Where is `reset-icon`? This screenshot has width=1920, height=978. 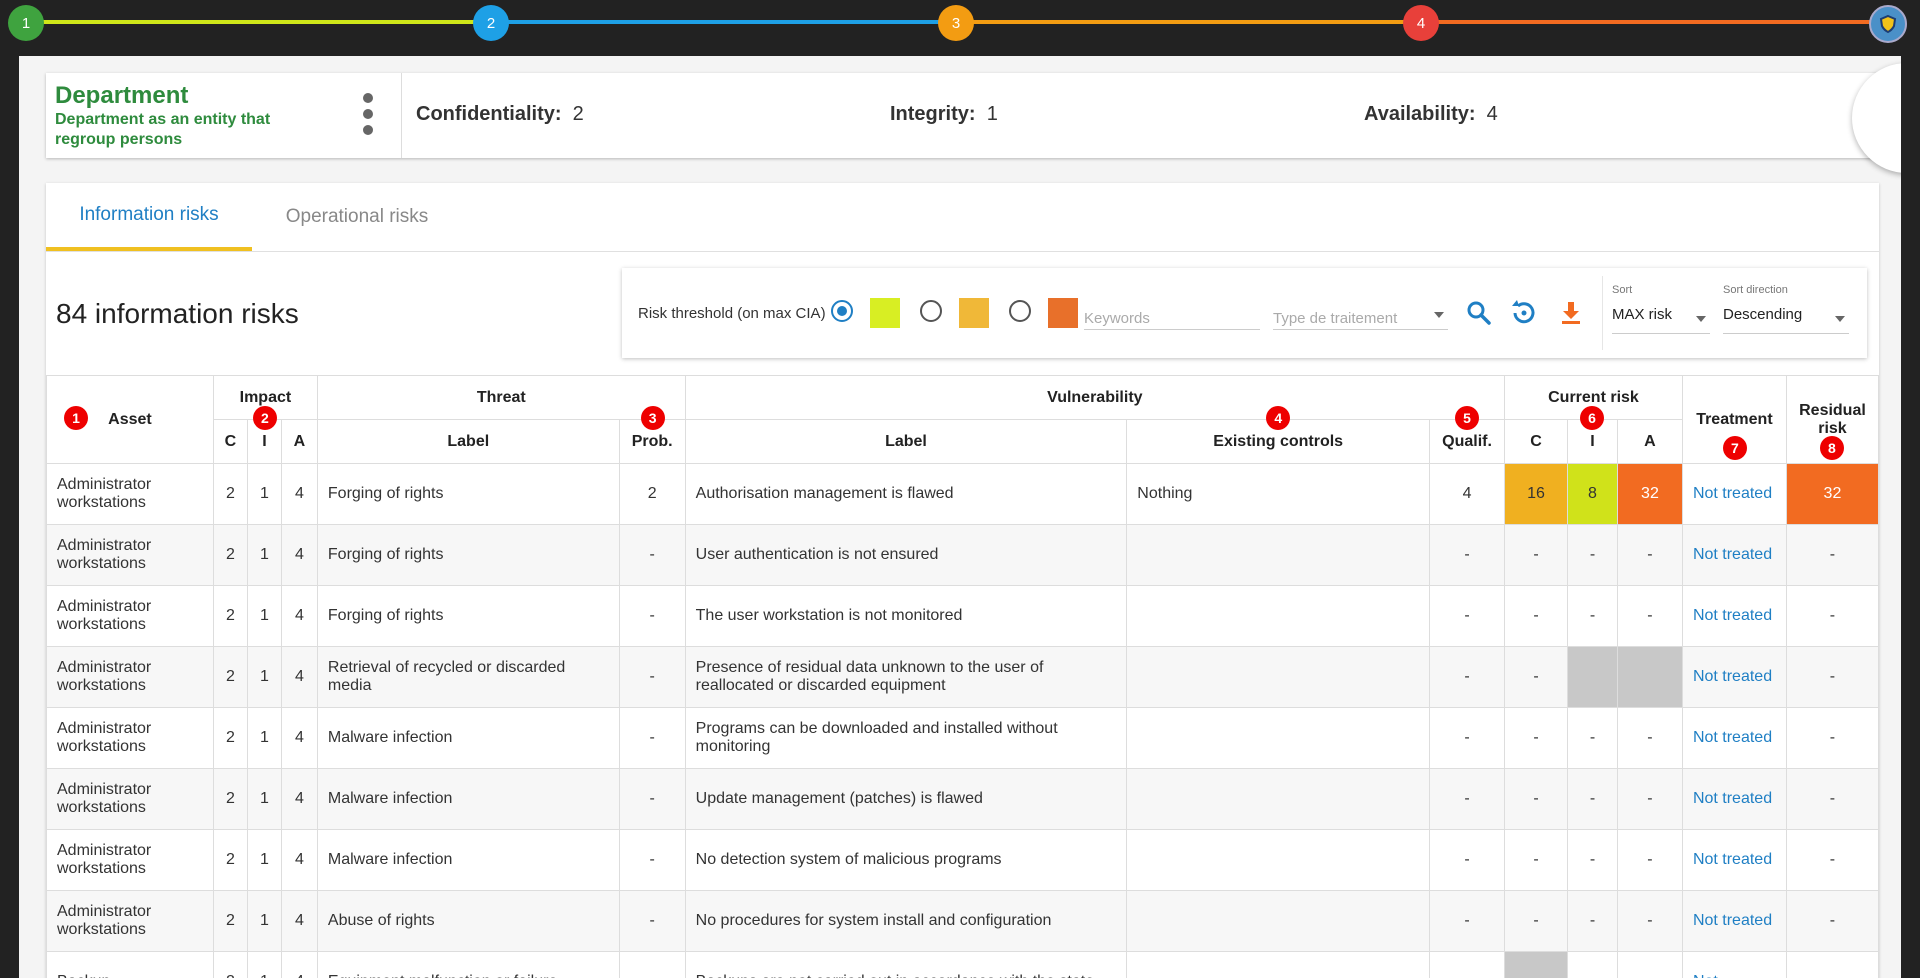 reset-icon is located at coordinates (1523, 313).